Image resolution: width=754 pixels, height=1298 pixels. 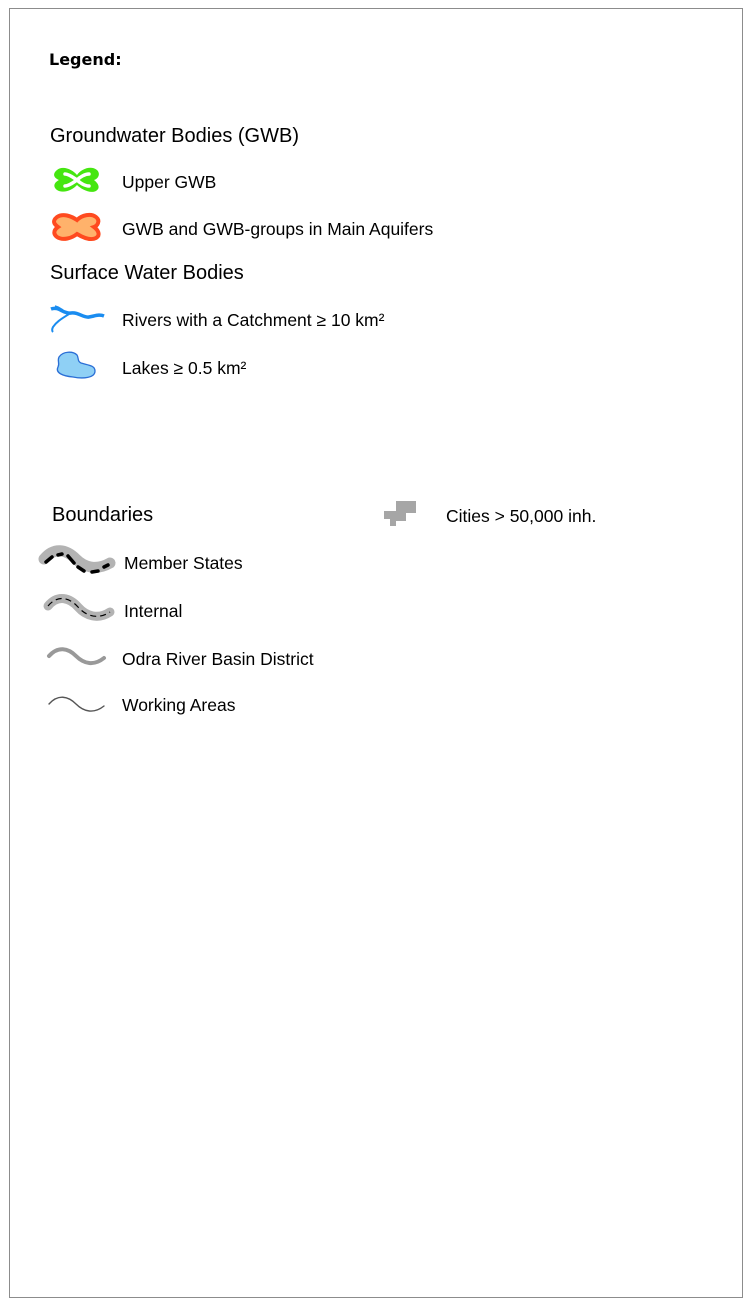 What do you see at coordinates (76, 704) in the screenshot?
I see `working-areas-line-icon` at bounding box center [76, 704].